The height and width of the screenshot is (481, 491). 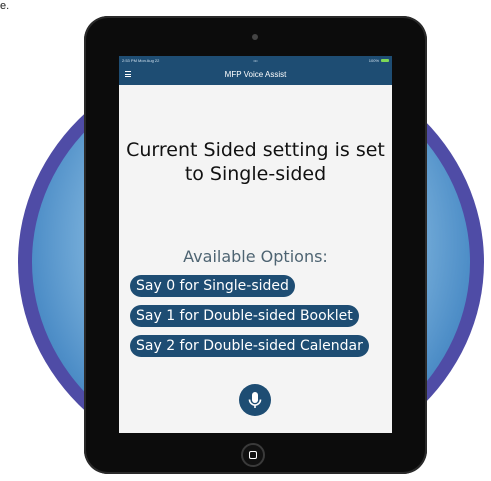 I want to click on microphone-button, so click(x=255, y=400).